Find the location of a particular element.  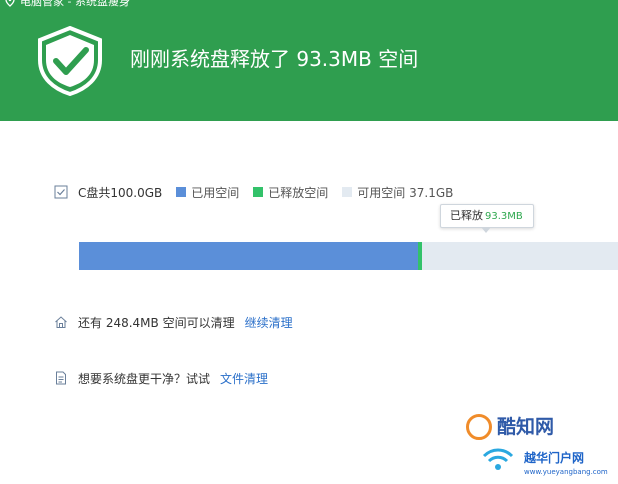

freed-segment is located at coordinates (420, 256).